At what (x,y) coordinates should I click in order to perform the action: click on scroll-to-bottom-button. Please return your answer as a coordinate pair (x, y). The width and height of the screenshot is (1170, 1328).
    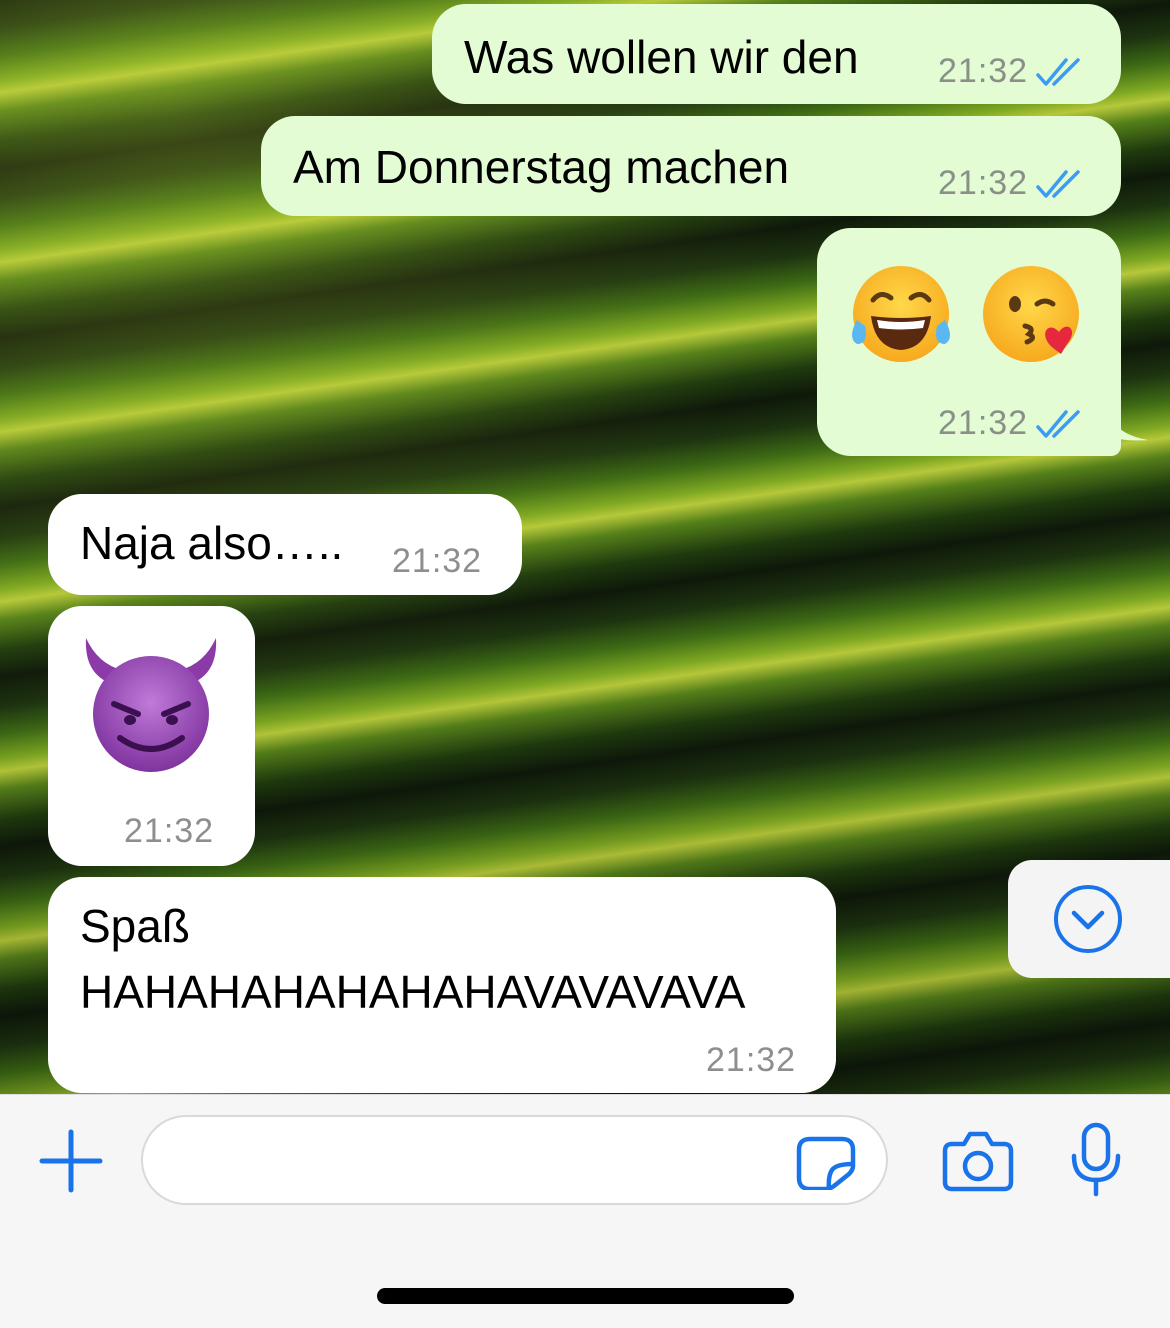
    Looking at the image, I should click on (1089, 919).